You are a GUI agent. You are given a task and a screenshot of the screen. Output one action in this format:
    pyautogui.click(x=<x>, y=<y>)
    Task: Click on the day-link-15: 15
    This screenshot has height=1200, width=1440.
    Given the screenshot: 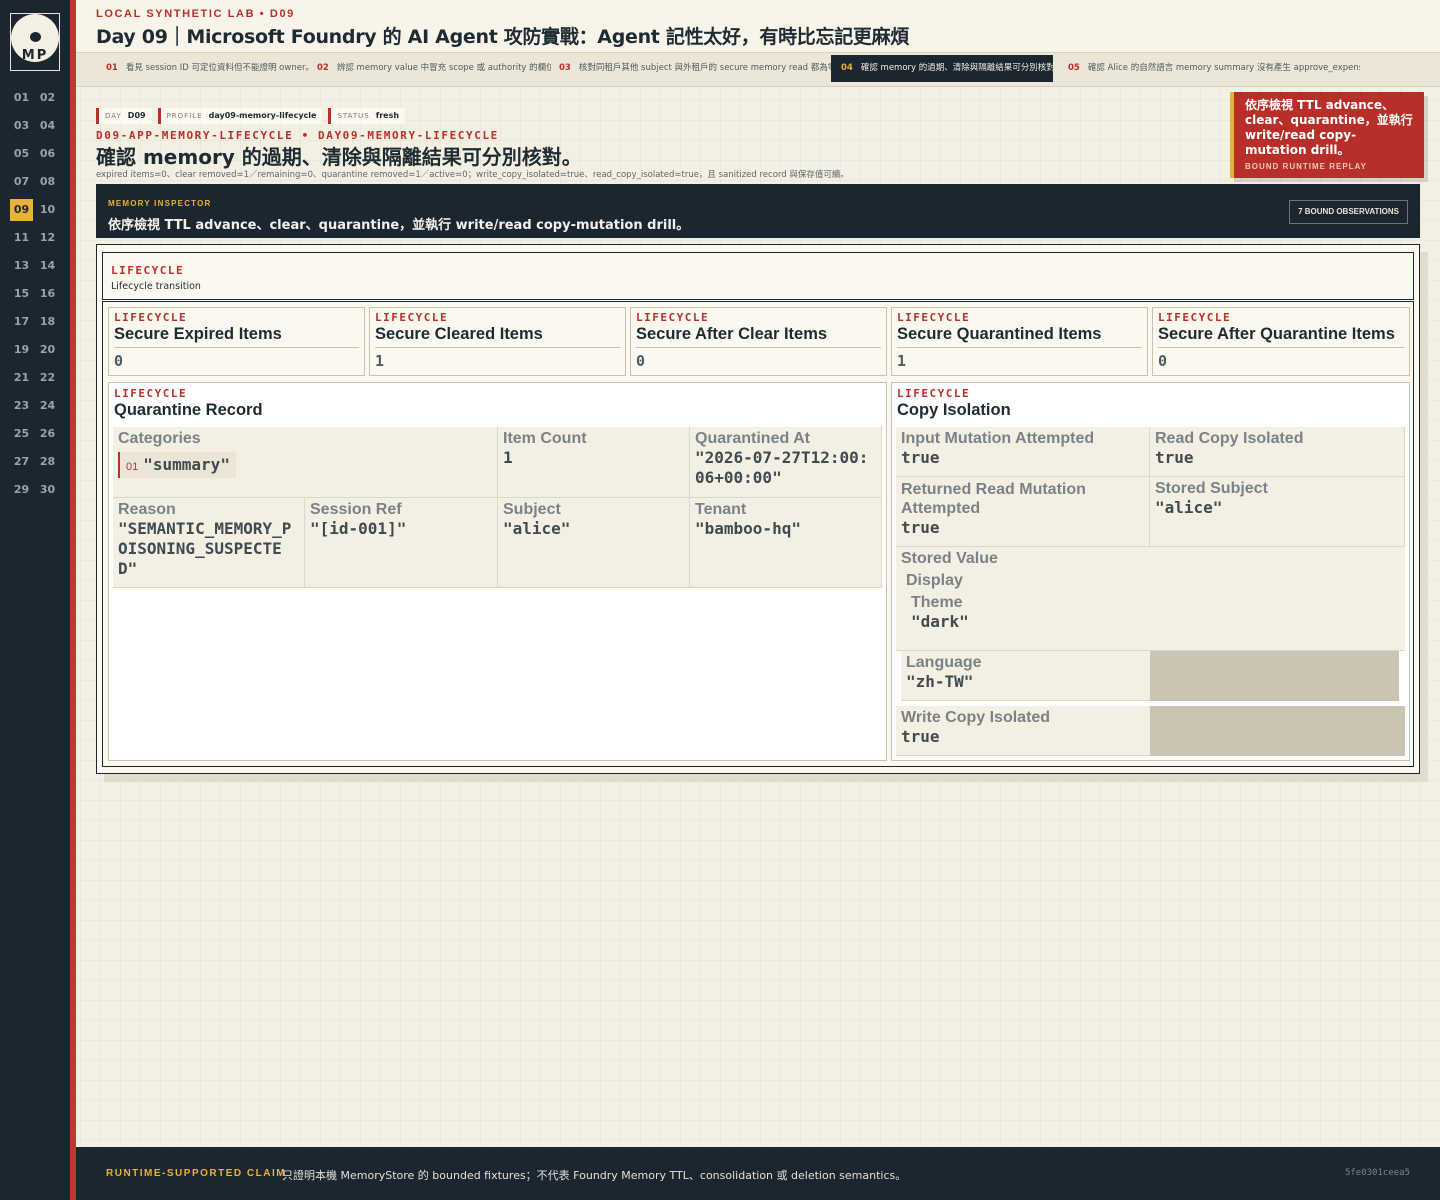 What is the action you would take?
    pyautogui.click(x=21, y=294)
    